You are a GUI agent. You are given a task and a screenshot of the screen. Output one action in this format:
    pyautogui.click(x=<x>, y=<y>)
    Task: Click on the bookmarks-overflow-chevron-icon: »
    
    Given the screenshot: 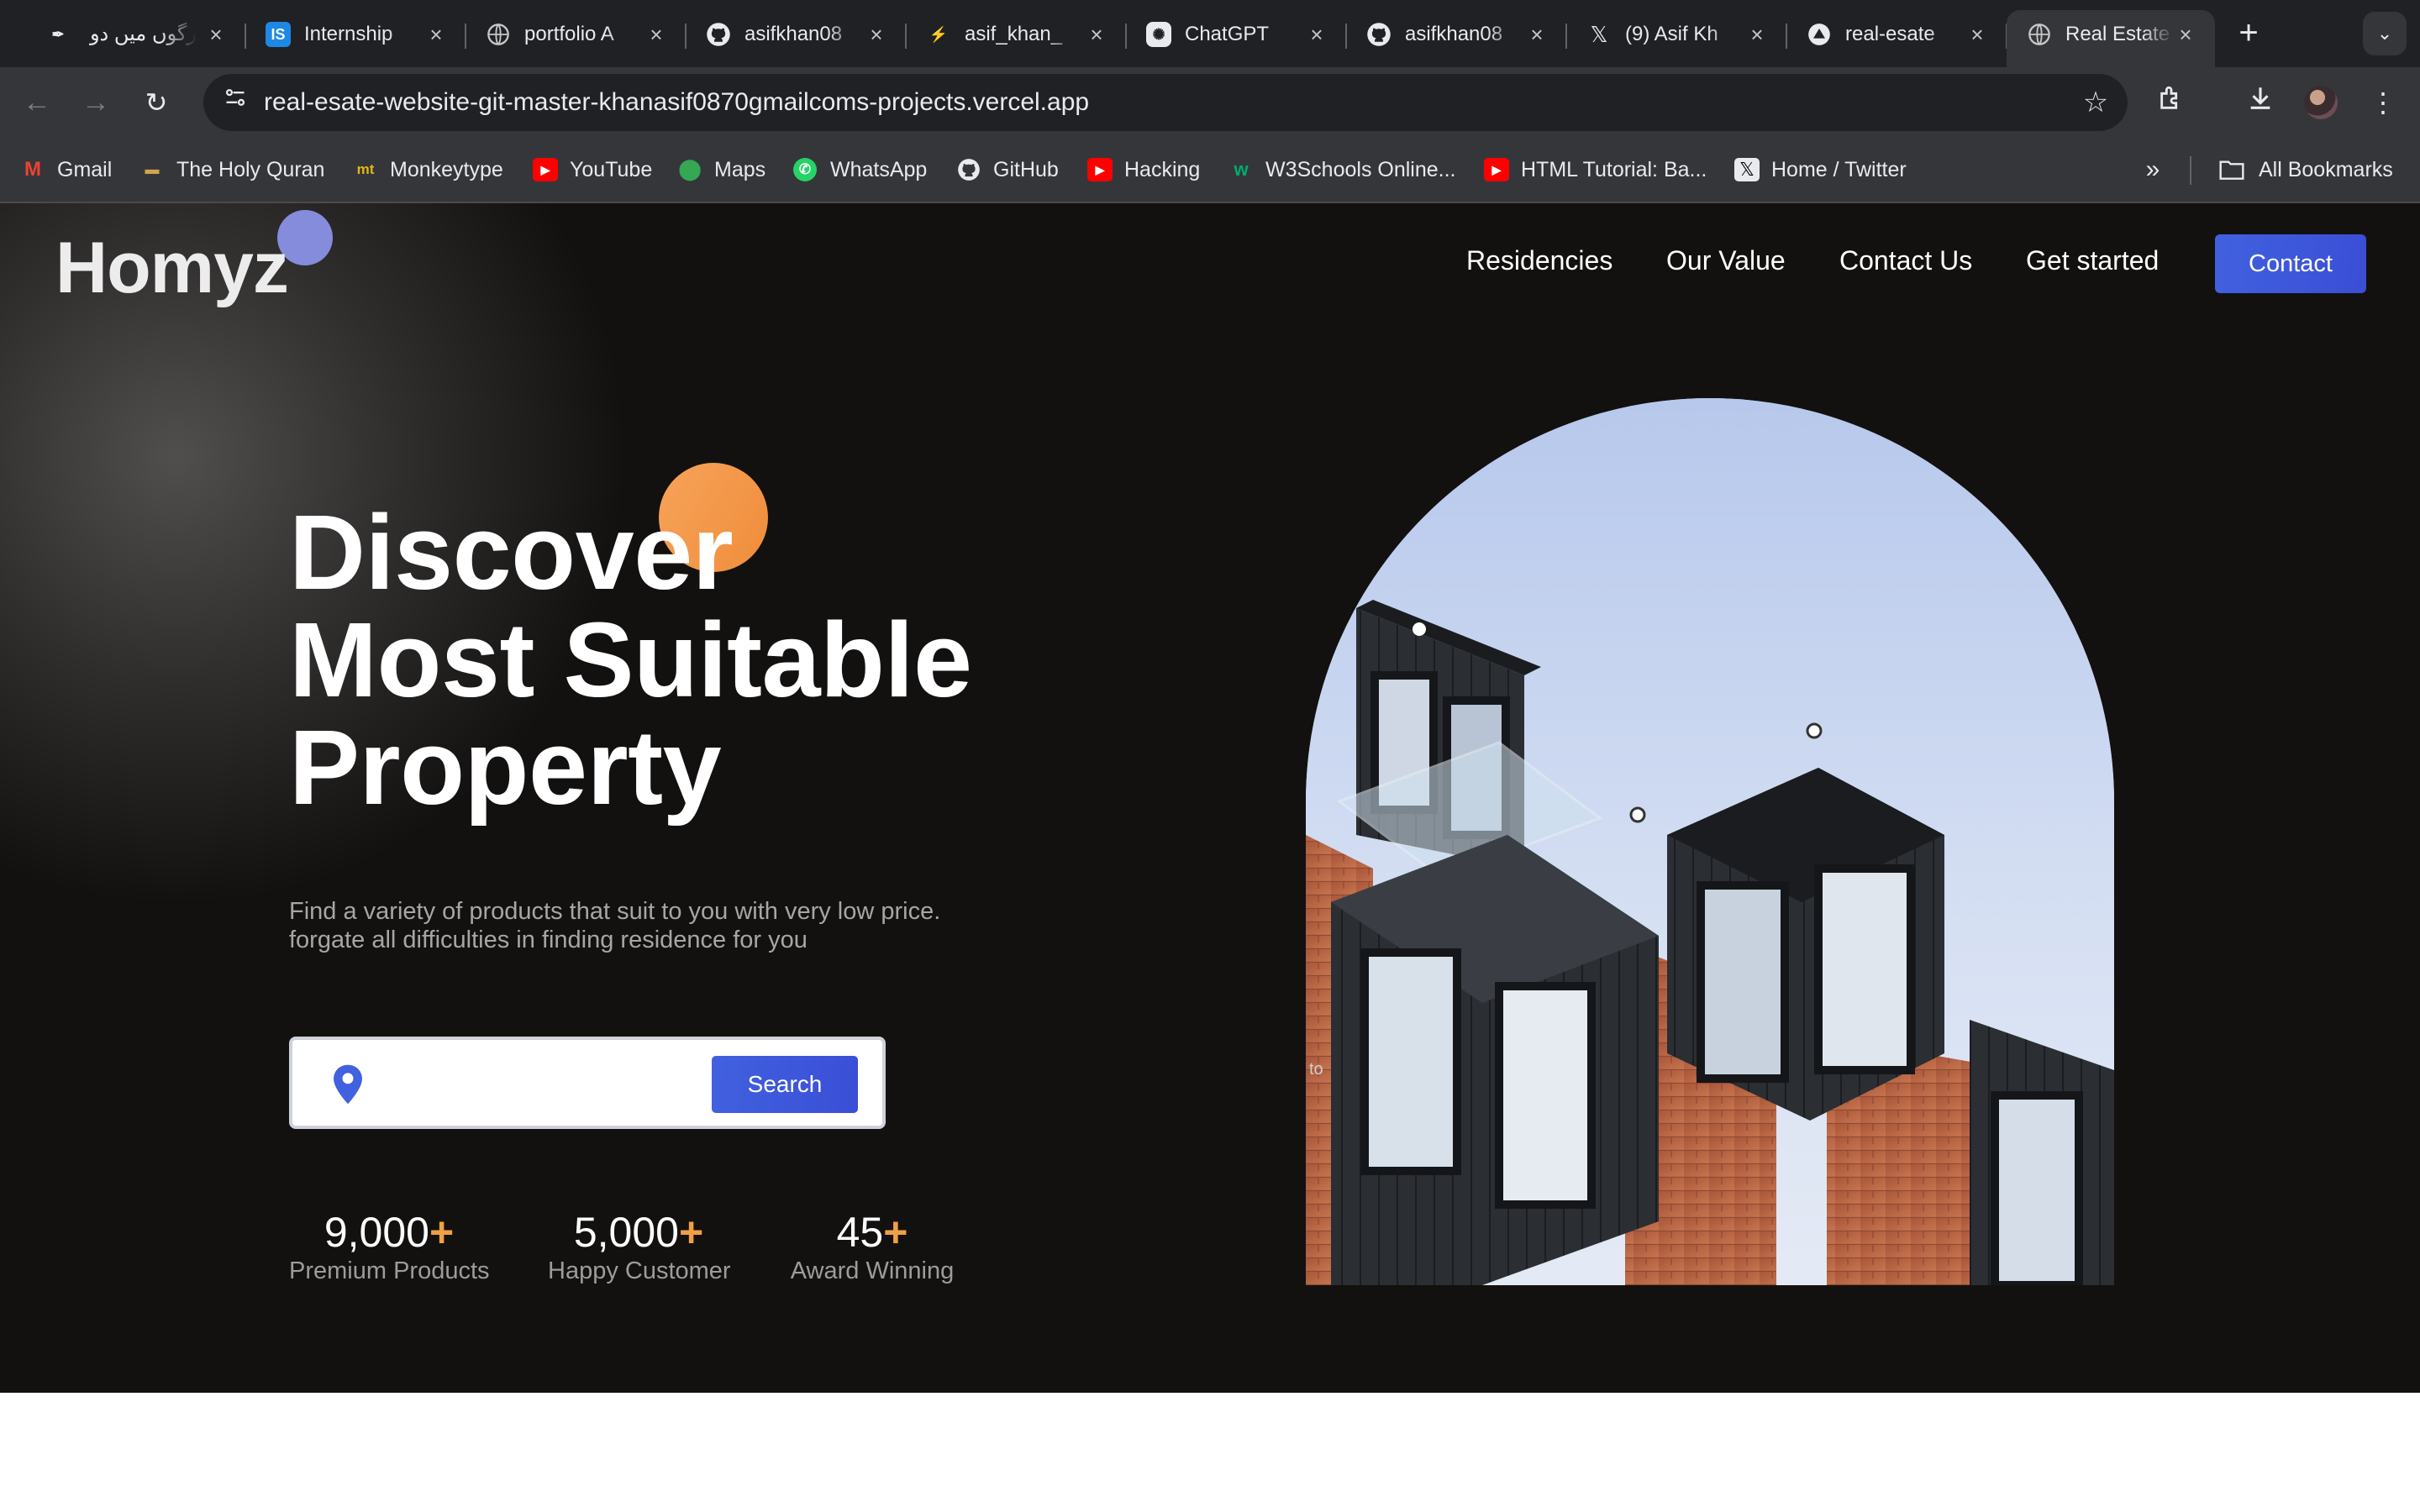 What is the action you would take?
    pyautogui.click(x=2153, y=170)
    